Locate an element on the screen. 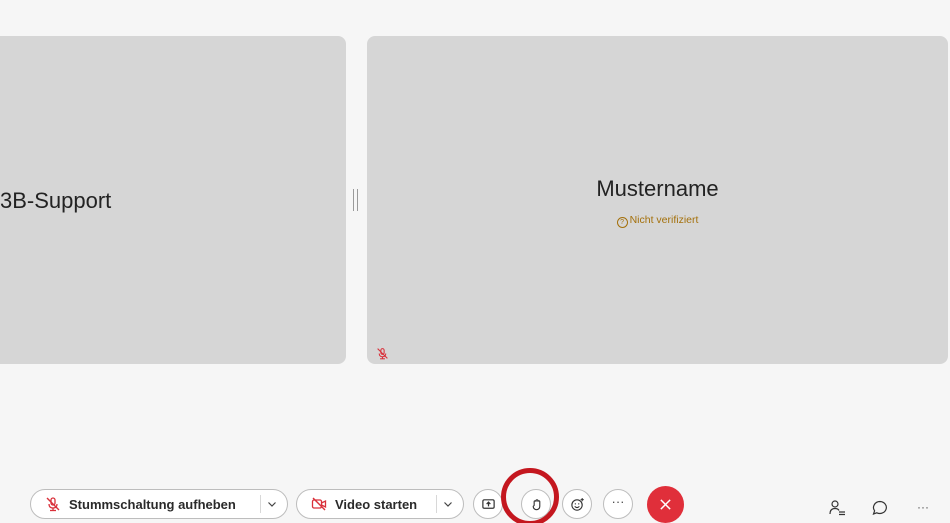  more-options-button: ··· is located at coordinates (618, 504).